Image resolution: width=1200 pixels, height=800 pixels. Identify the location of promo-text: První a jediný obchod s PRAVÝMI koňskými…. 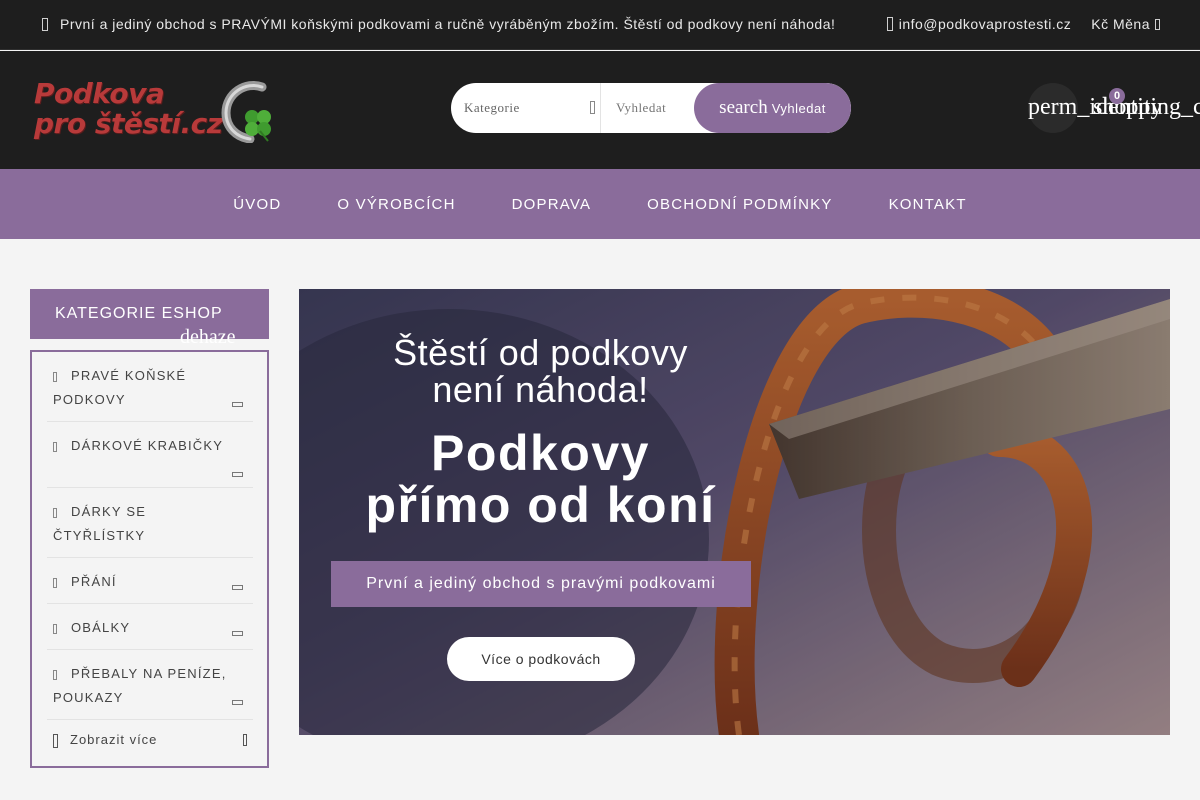
(448, 24).